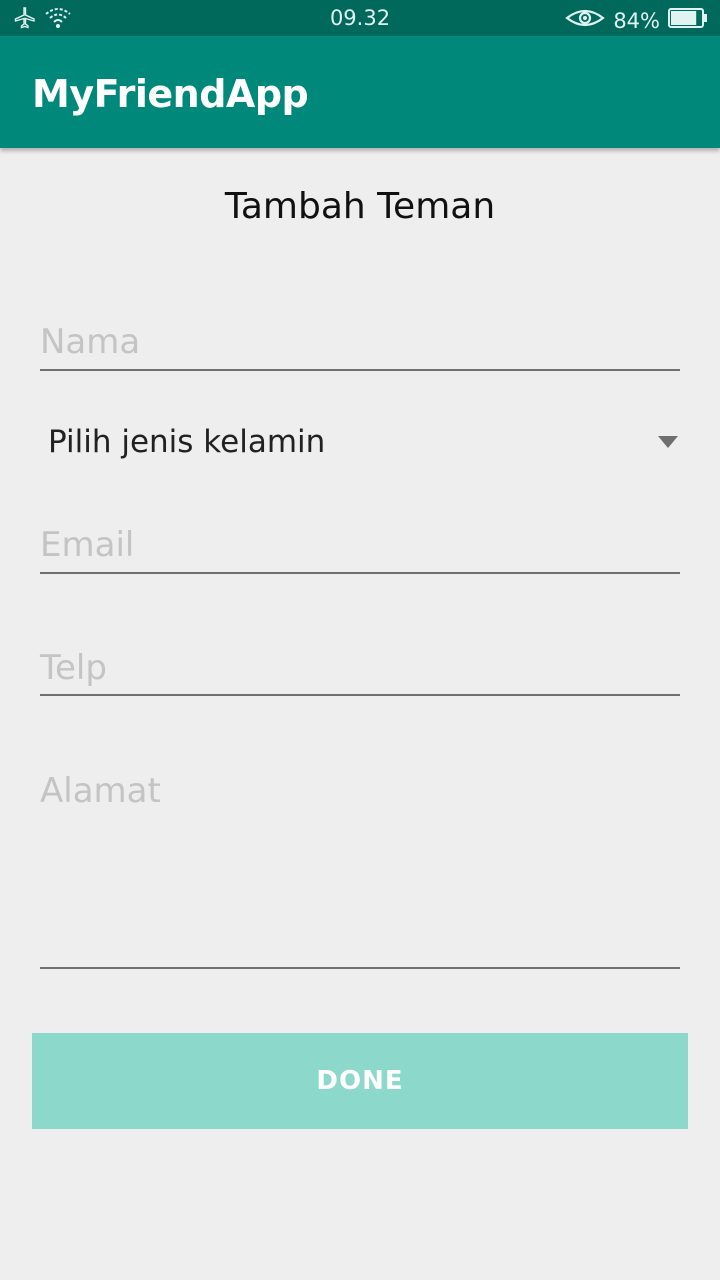 The width and height of the screenshot is (720, 1280). What do you see at coordinates (360, 870) in the screenshot?
I see `alamat-field: Alamat` at bounding box center [360, 870].